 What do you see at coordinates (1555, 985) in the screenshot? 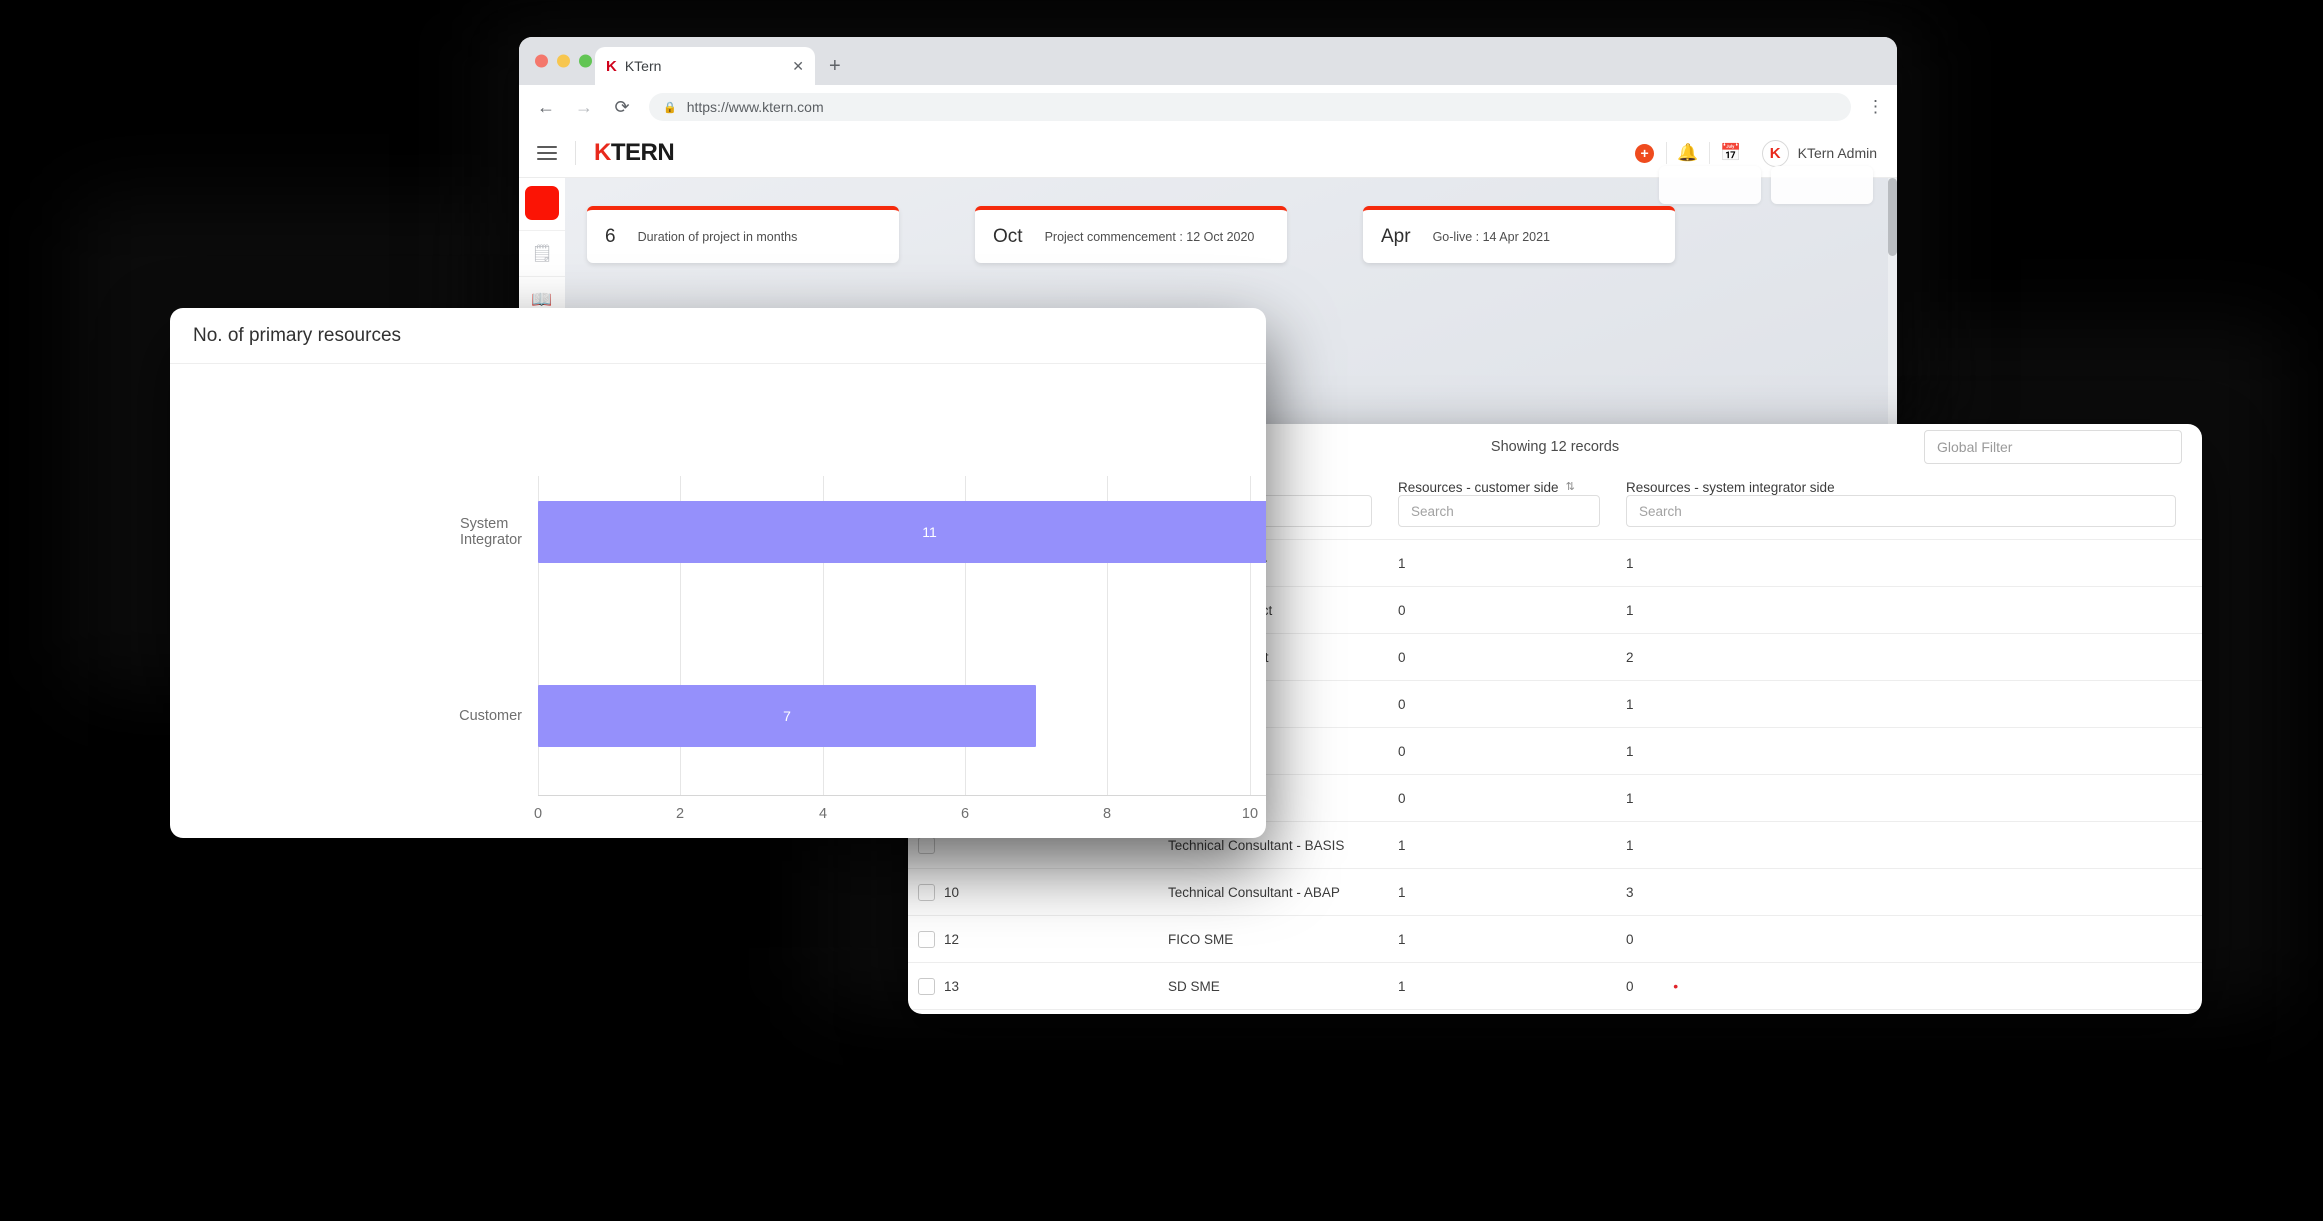
I see `table-row: 13 SD SME 1 0 •` at bounding box center [1555, 985].